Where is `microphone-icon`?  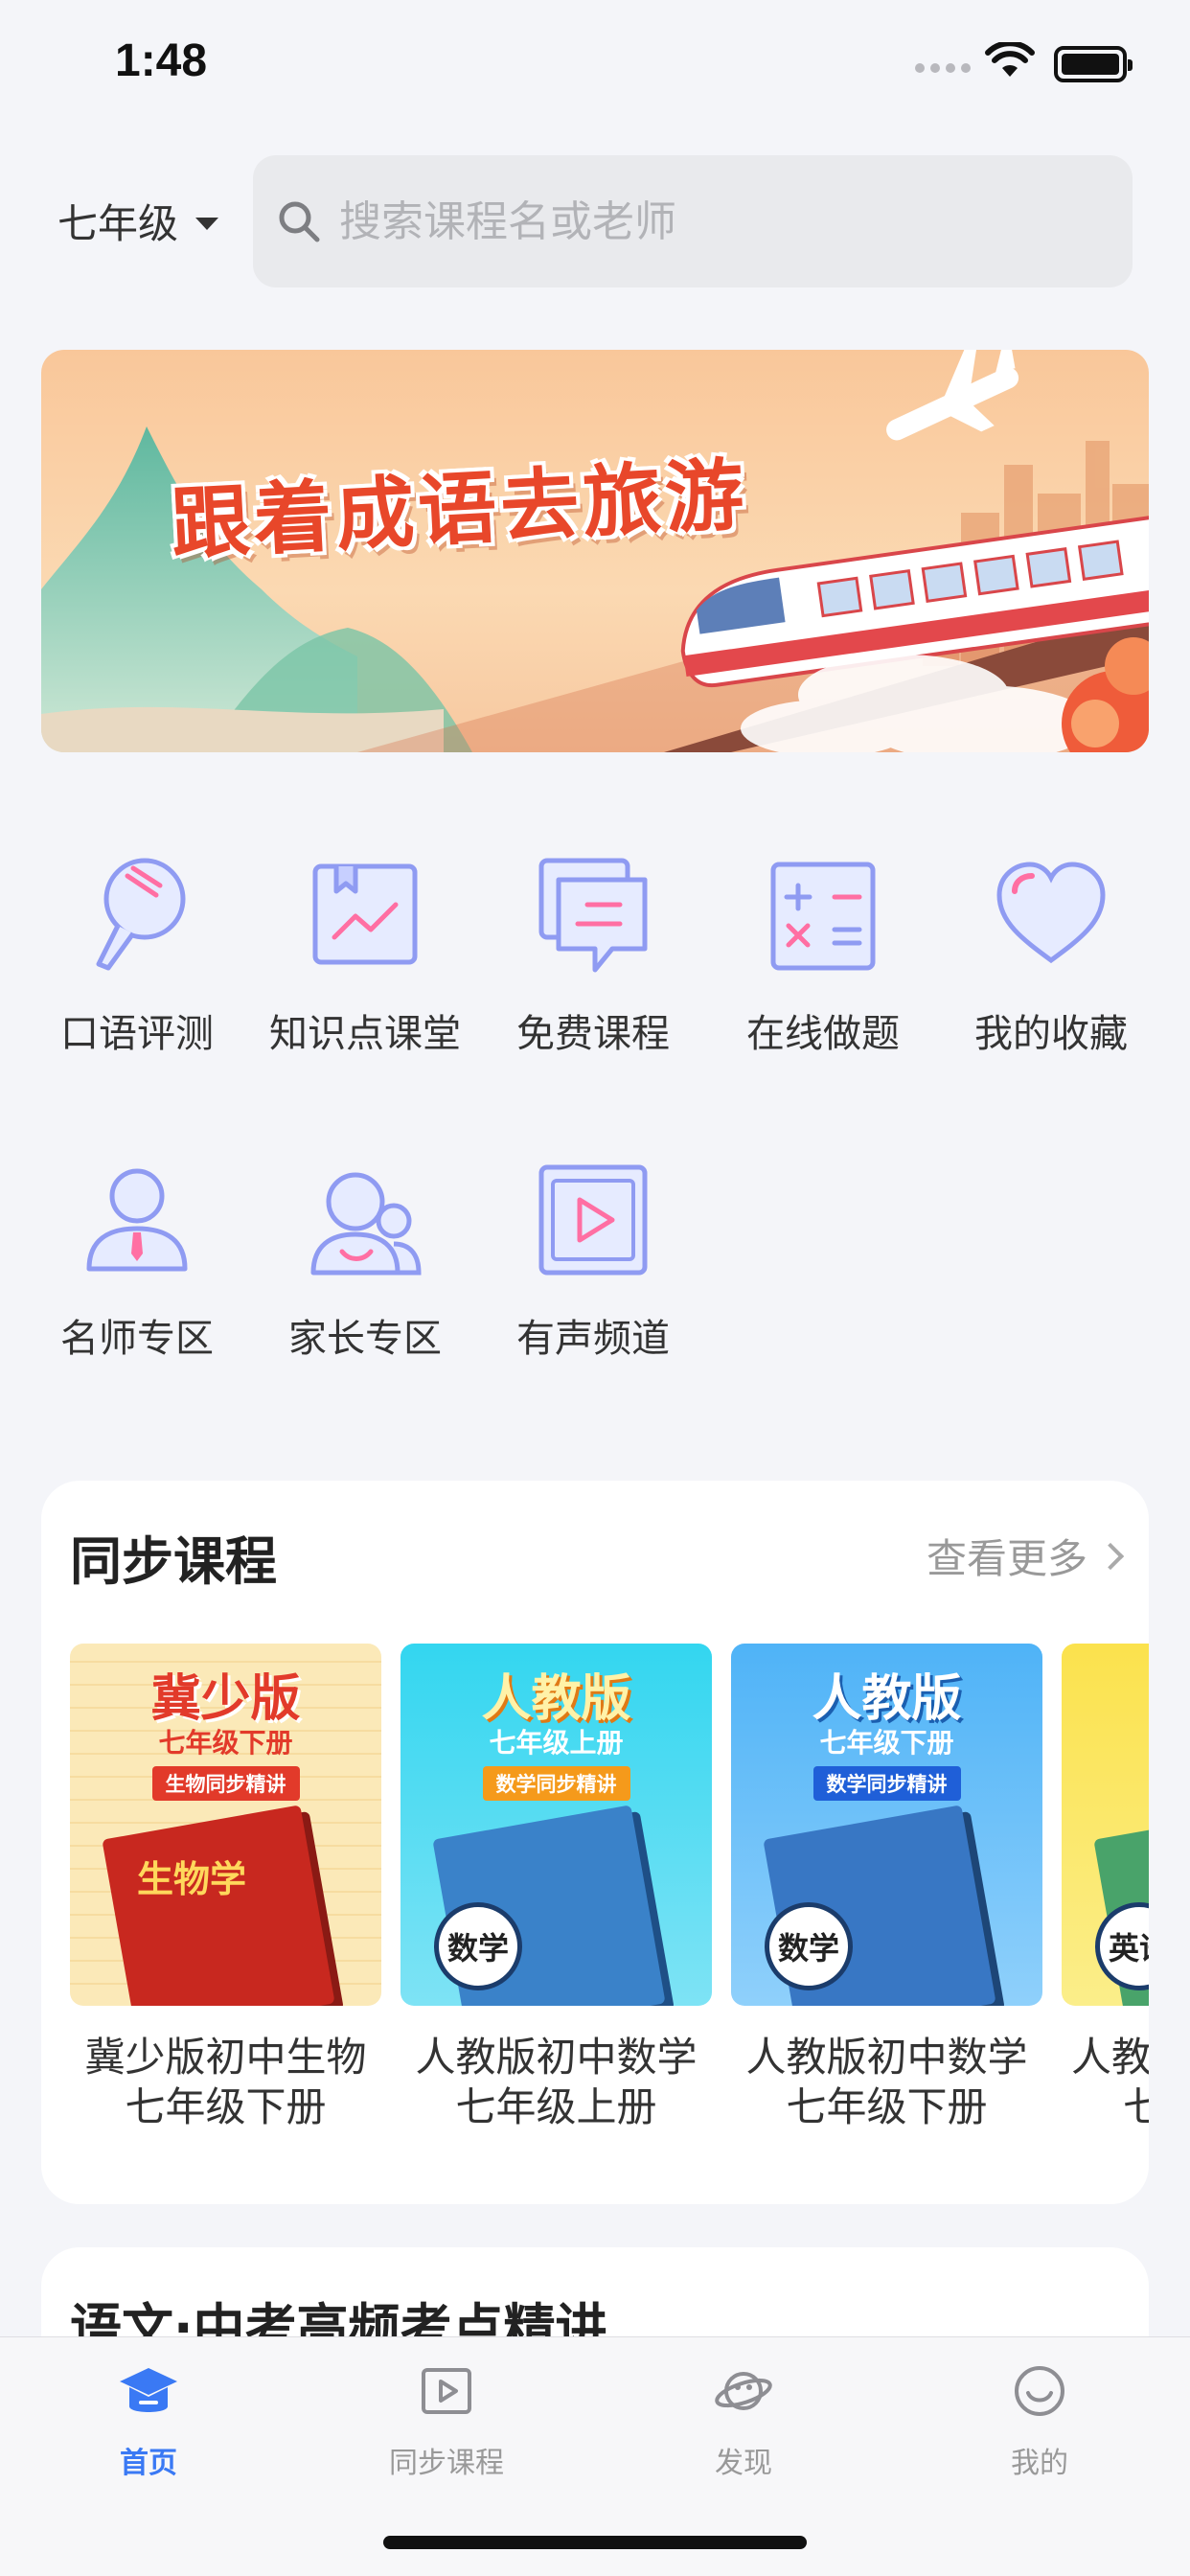
microphone-icon is located at coordinates (141, 914).